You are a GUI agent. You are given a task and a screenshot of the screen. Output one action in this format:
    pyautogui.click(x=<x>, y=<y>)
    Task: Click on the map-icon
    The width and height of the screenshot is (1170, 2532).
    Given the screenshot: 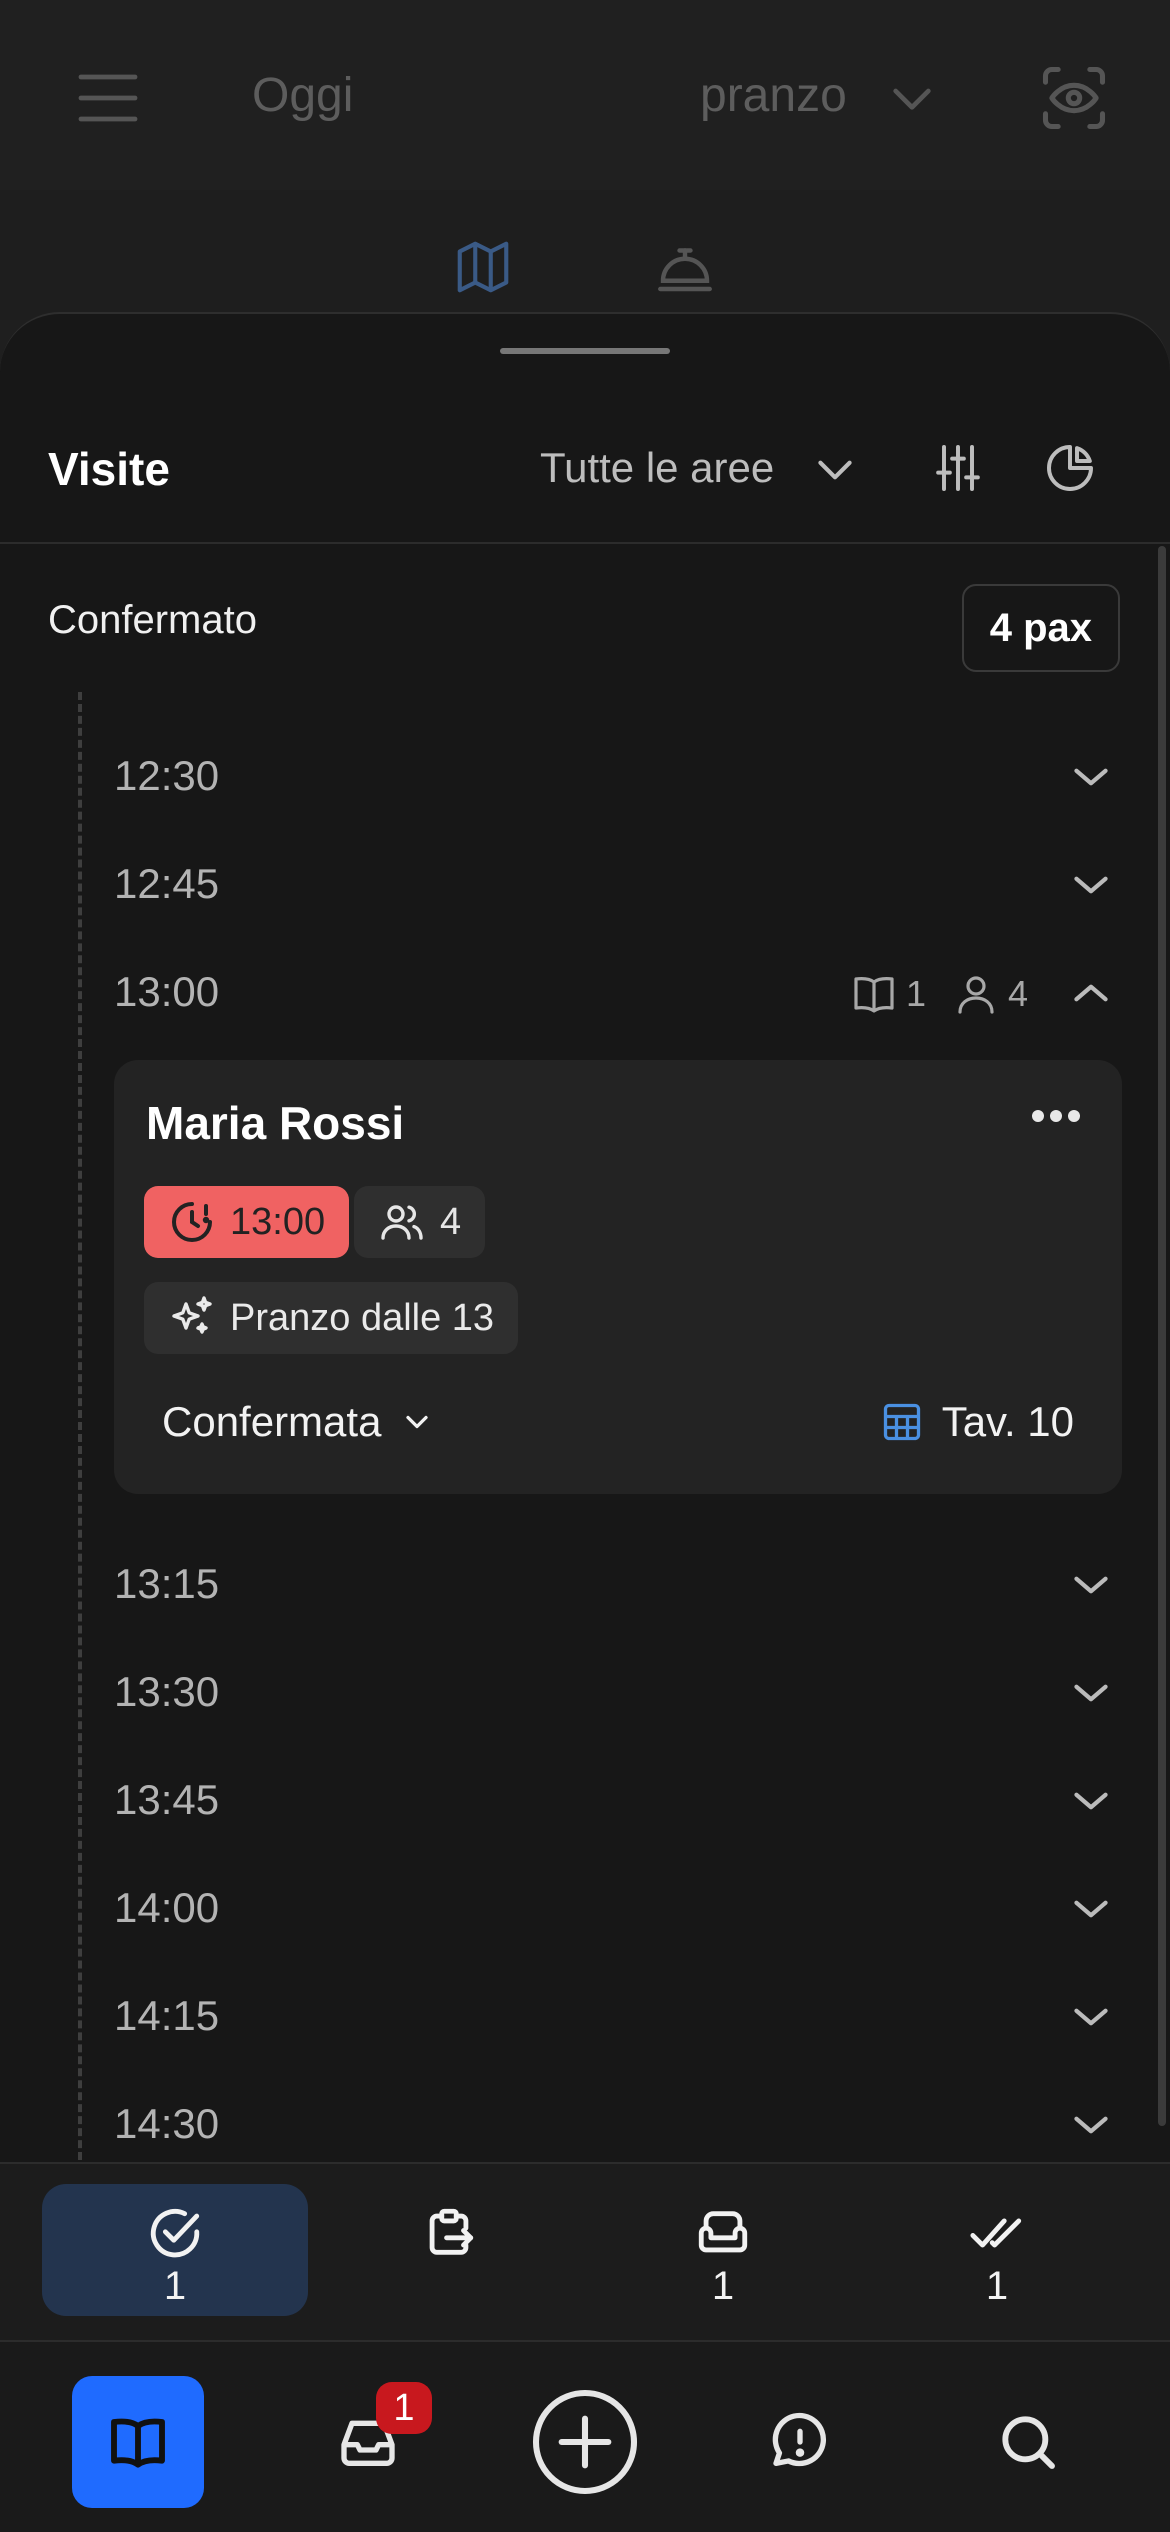 What is the action you would take?
    pyautogui.click(x=483, y=267)
    